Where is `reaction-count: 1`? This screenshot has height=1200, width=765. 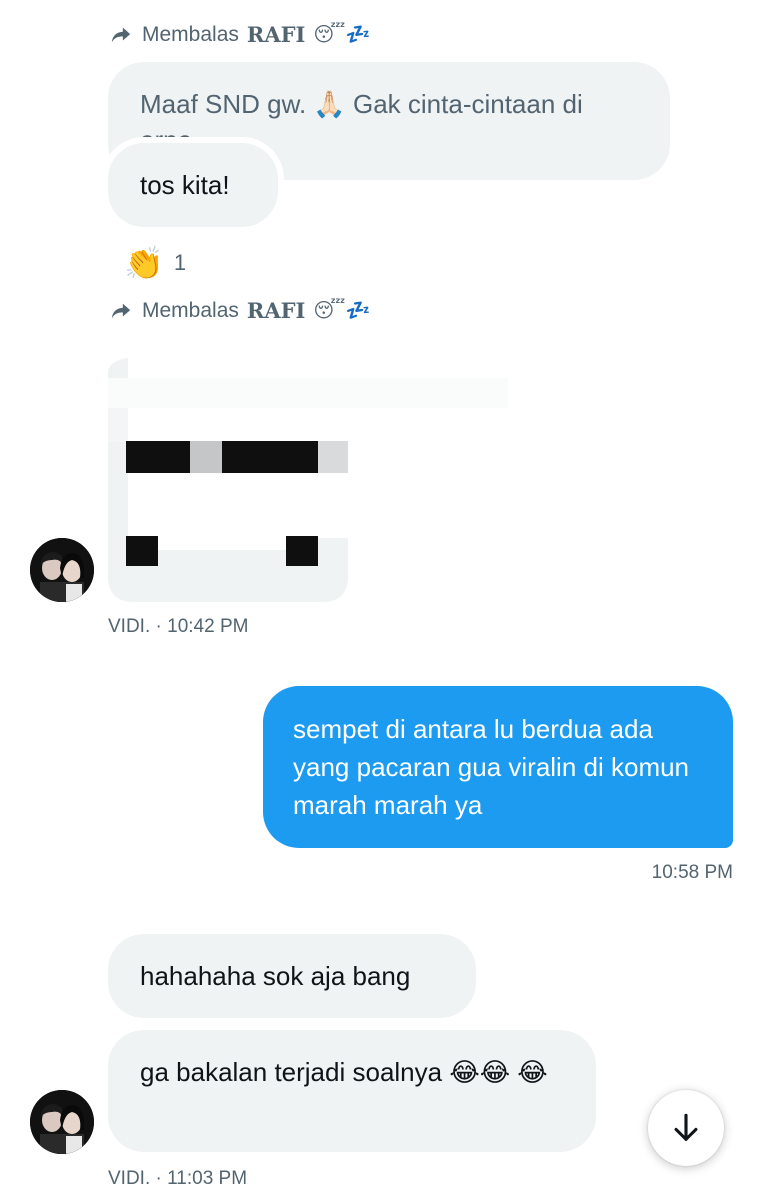
reaction-count: 1 is located at coordinates (180, 262).